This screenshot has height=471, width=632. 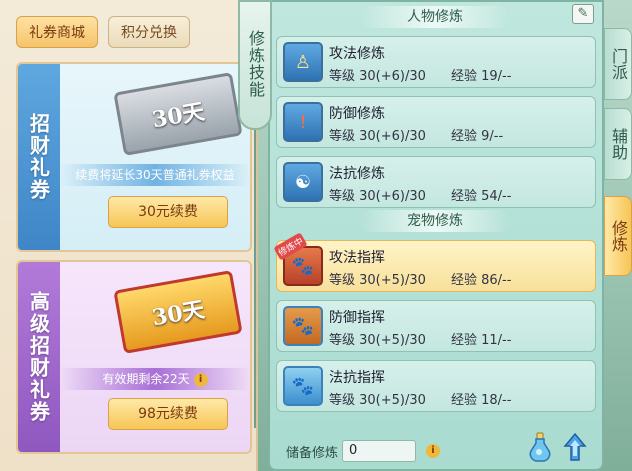 I want to click on tab-cultivation-label: 修炼, so click(x=618, y=236).